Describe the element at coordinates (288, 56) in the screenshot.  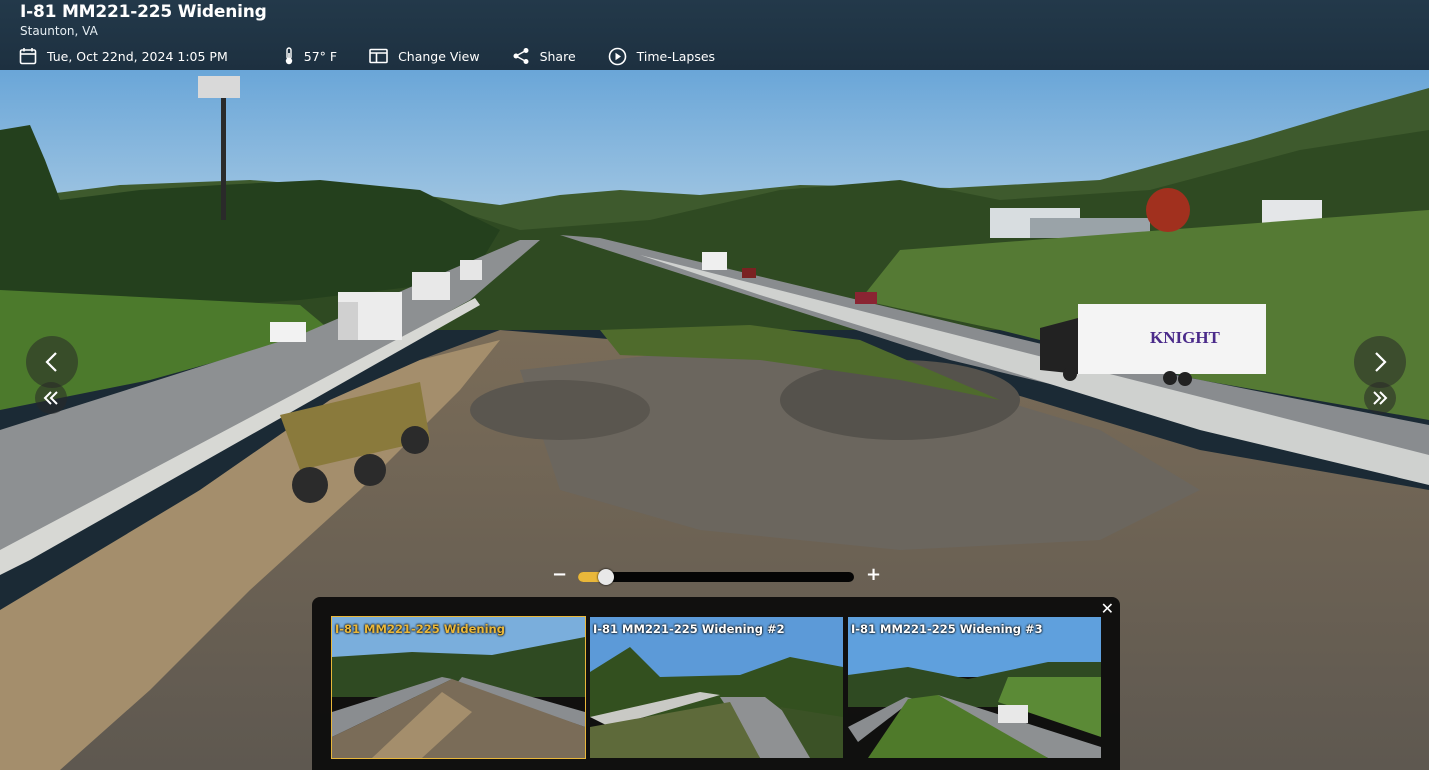
I see `thermometer-icon` at that location.